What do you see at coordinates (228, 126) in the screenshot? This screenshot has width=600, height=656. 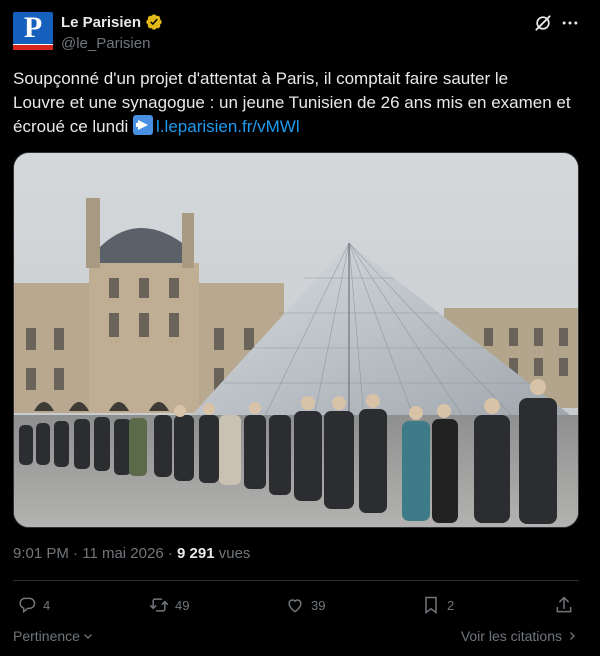 I see `tweet-link: l.leparisien.fr/vMWl` at bounding box center [228, 126].